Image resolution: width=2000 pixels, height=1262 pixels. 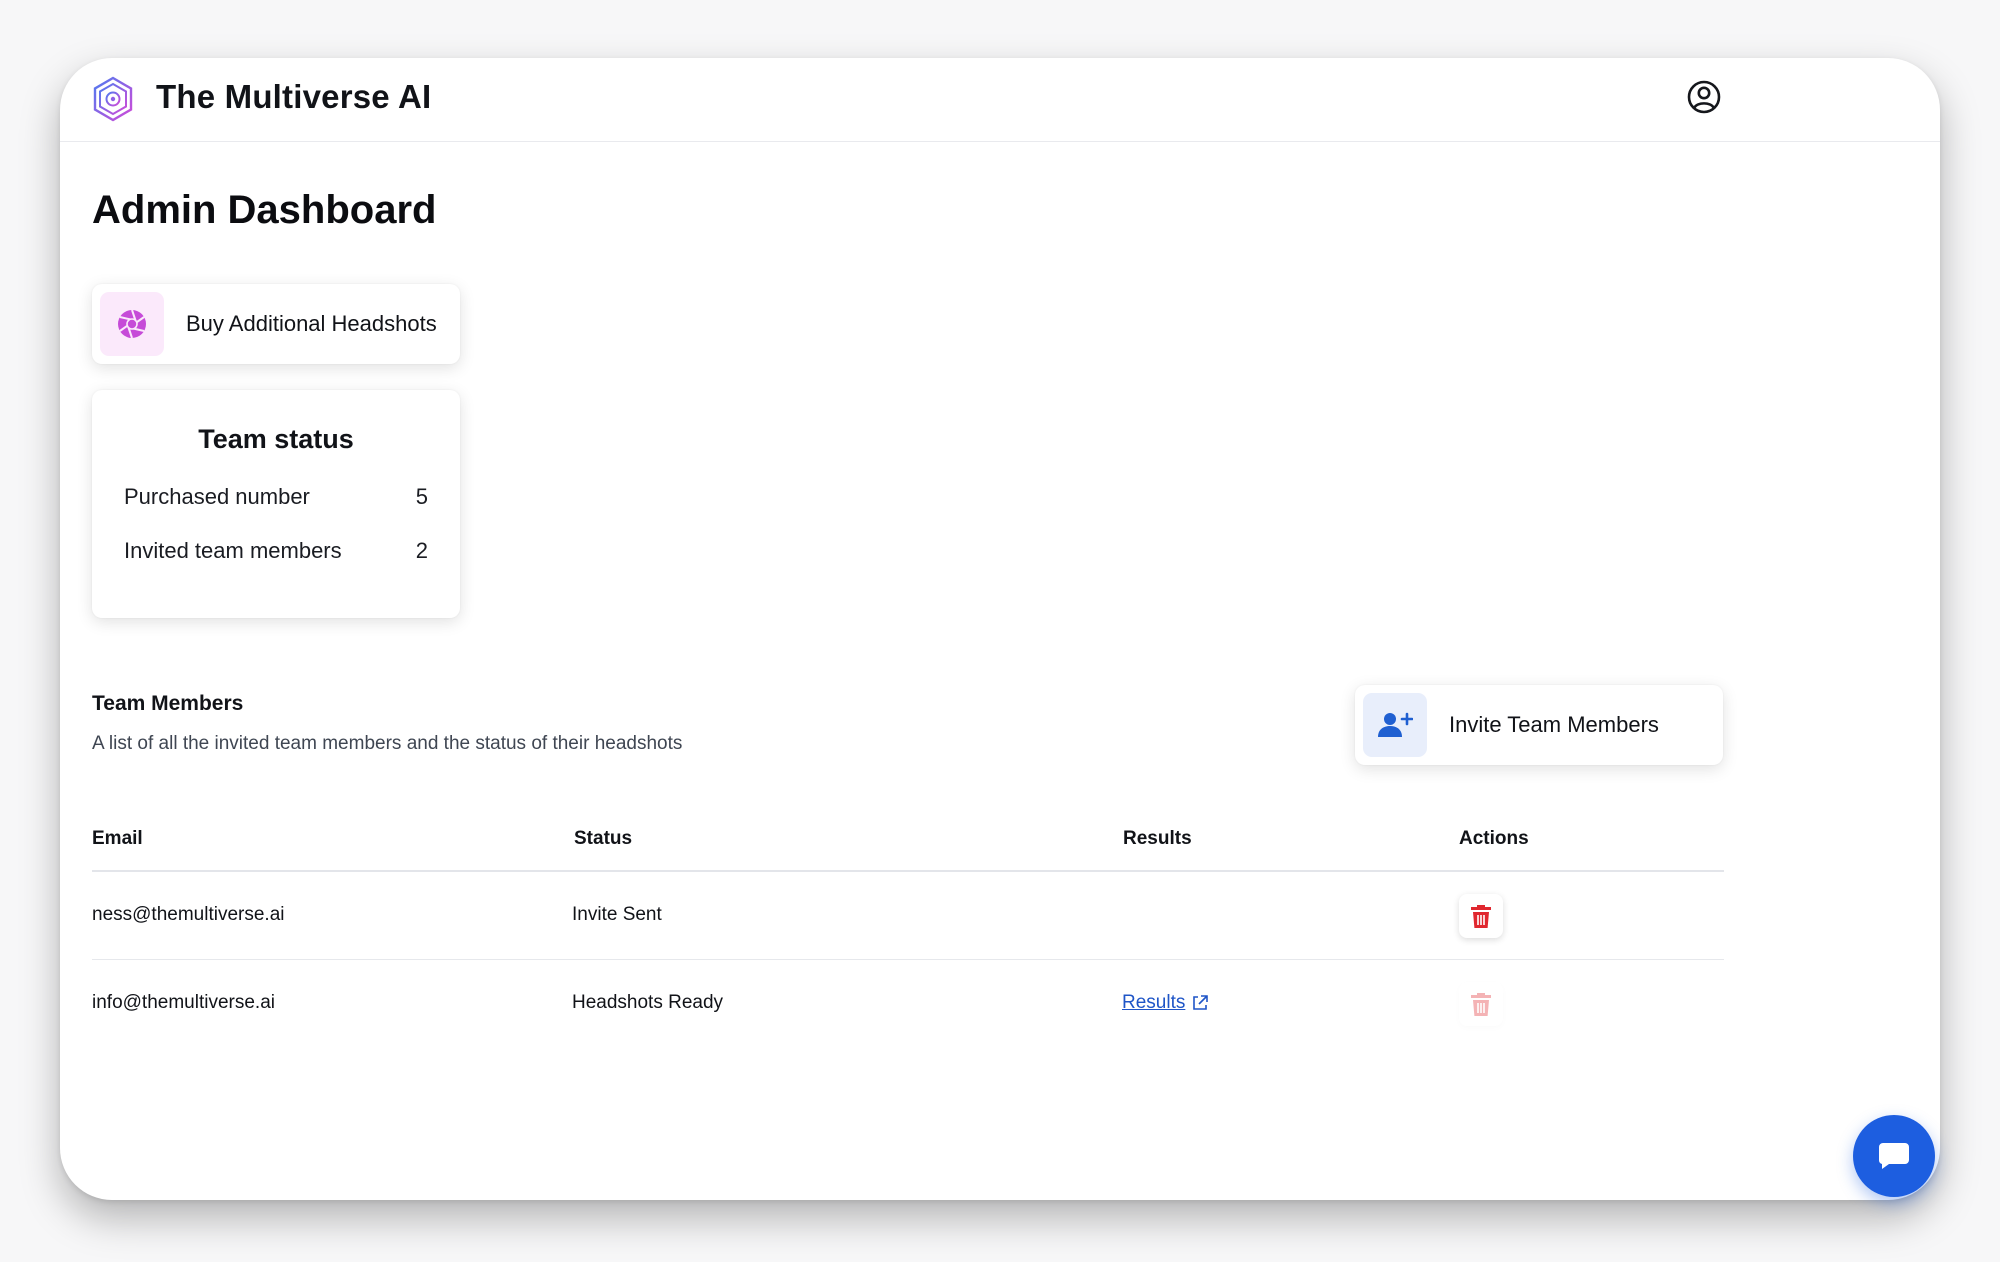 What do you see at coordinates (113, 99) in the screenshot?
I see `multiverse-logo-icon` at bounding box center [113, 99].